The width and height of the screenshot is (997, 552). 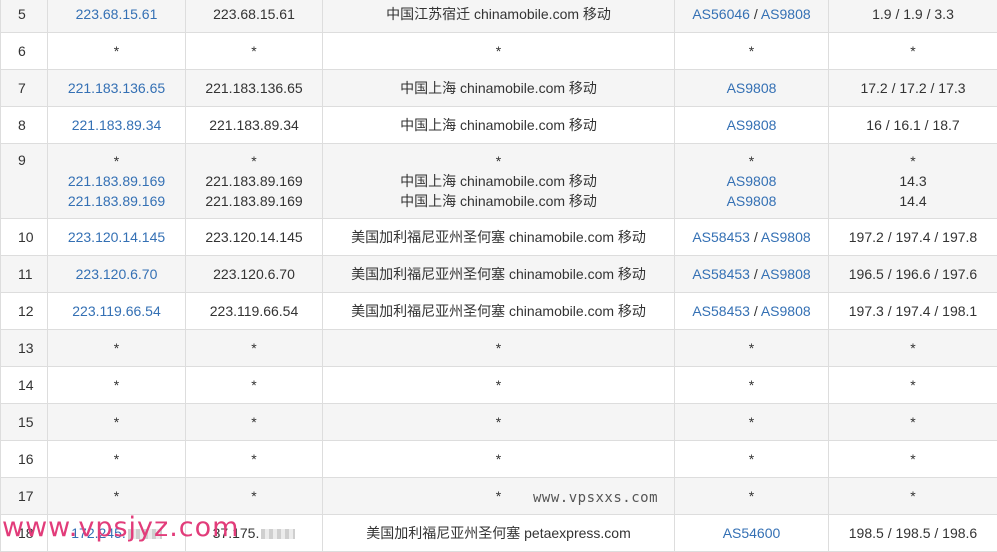 I want to click on hostname-cell: 223.120.6.70, so click(x=254, y=274).